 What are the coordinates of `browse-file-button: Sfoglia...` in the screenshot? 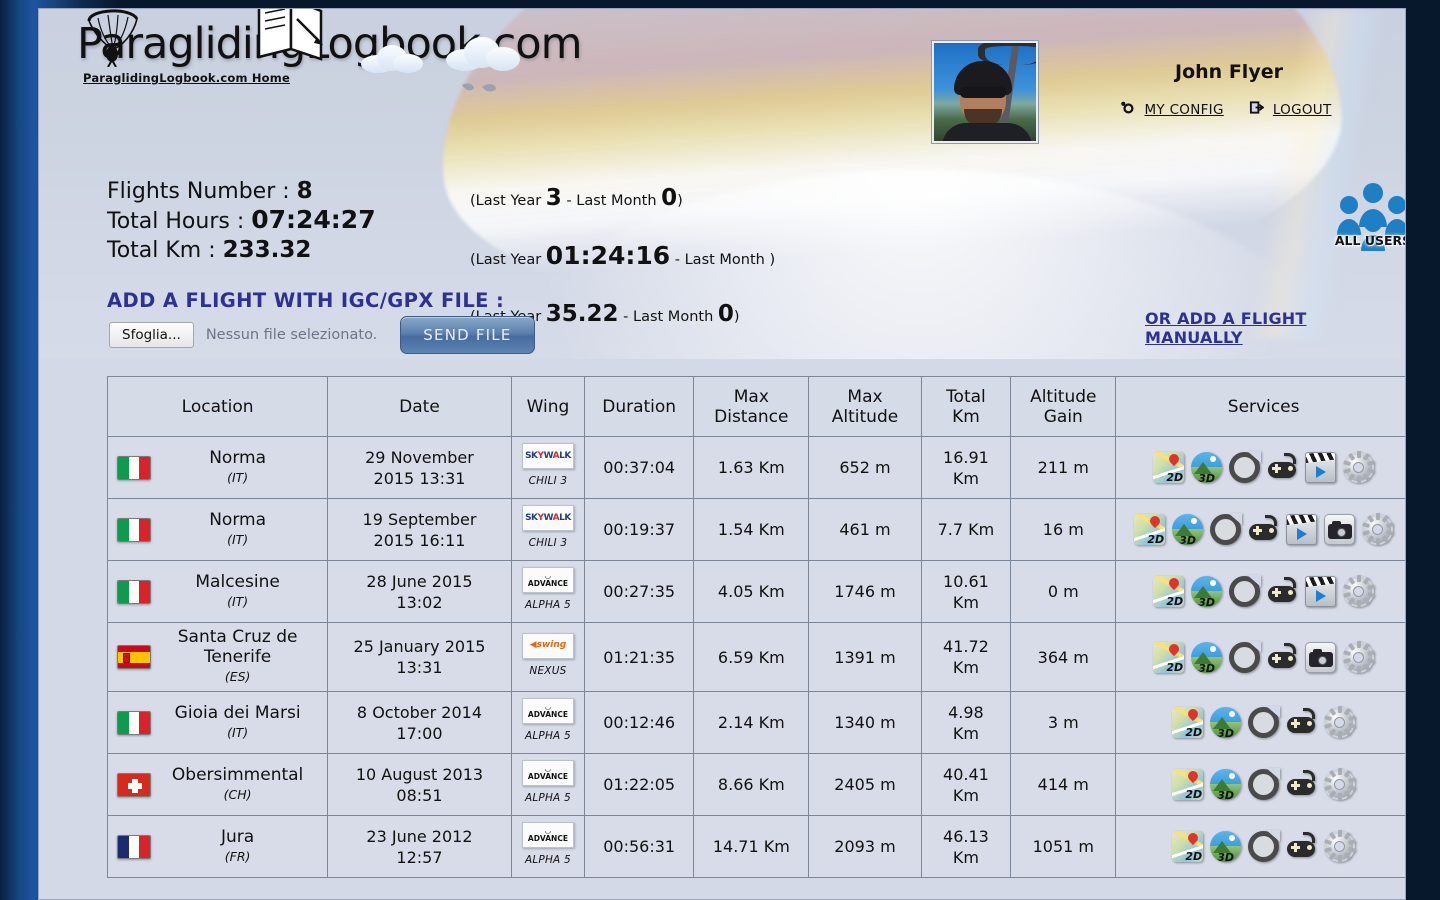 It's located at (151, 335).